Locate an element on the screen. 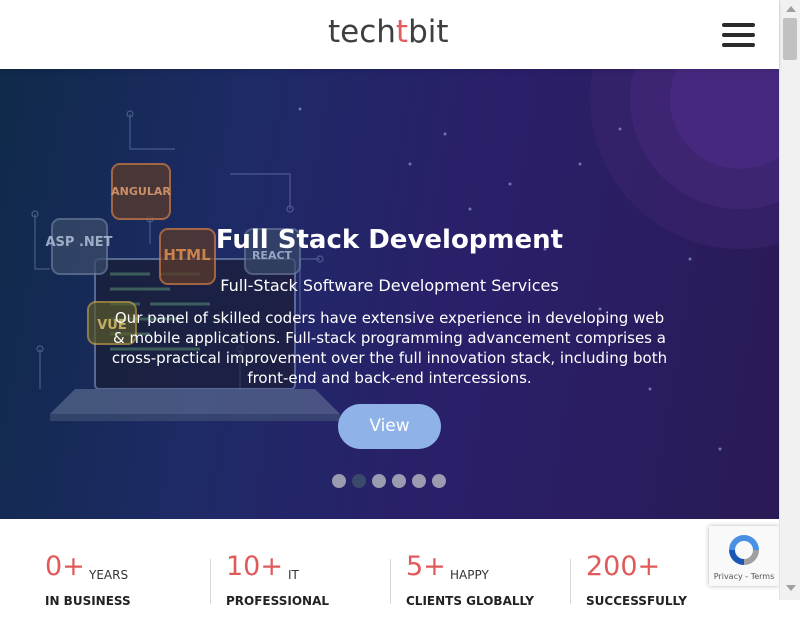 The image size is (800, 619). stat-clients: 5+ HAPPY CLIENTS GLOBALLY is located at coordinates (496, 585).